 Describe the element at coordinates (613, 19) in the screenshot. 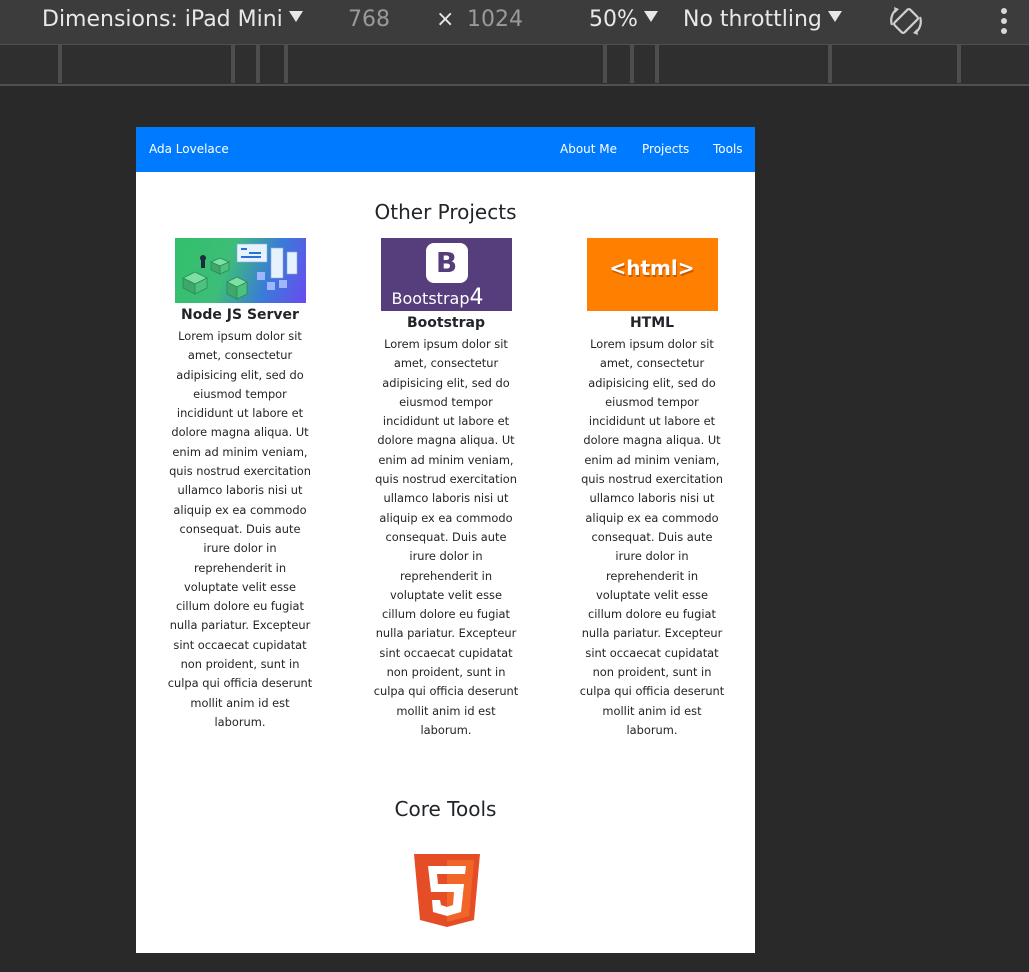

I see `zoom-label: 50%` at that location.